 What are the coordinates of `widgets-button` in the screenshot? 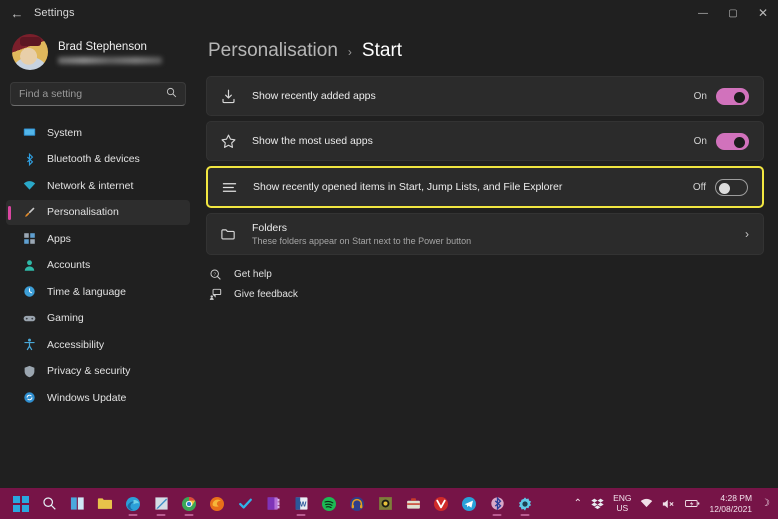 It's located at (77, 503).